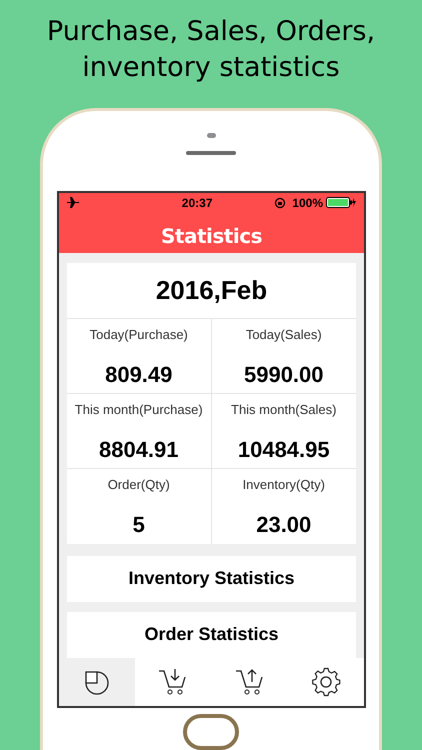  What do you see at coordinates (211, 236) in the screenshot?
I see `screen-title: Statistics` at bounding box center [211, 236].